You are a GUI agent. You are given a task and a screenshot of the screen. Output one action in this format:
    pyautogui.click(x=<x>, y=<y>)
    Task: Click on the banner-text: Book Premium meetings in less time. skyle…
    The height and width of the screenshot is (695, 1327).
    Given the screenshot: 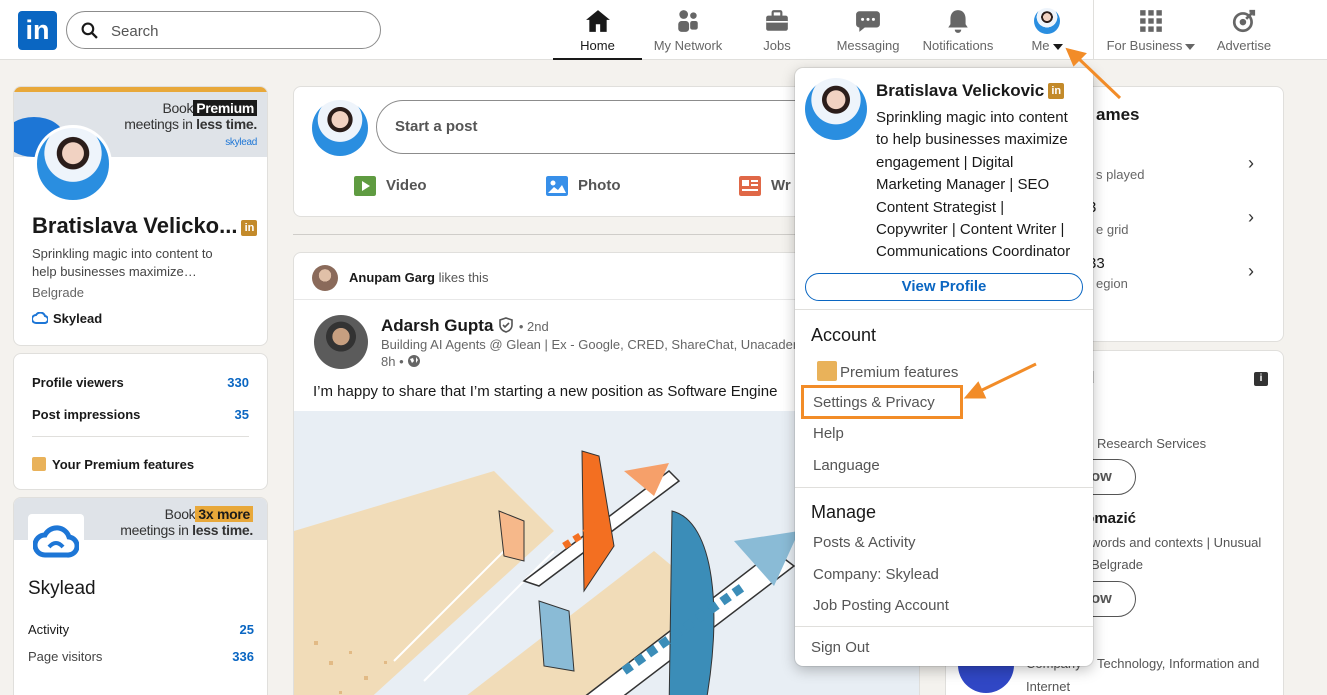 What is the action you would take?
    pyautogui.click(x=190, y=125)
    